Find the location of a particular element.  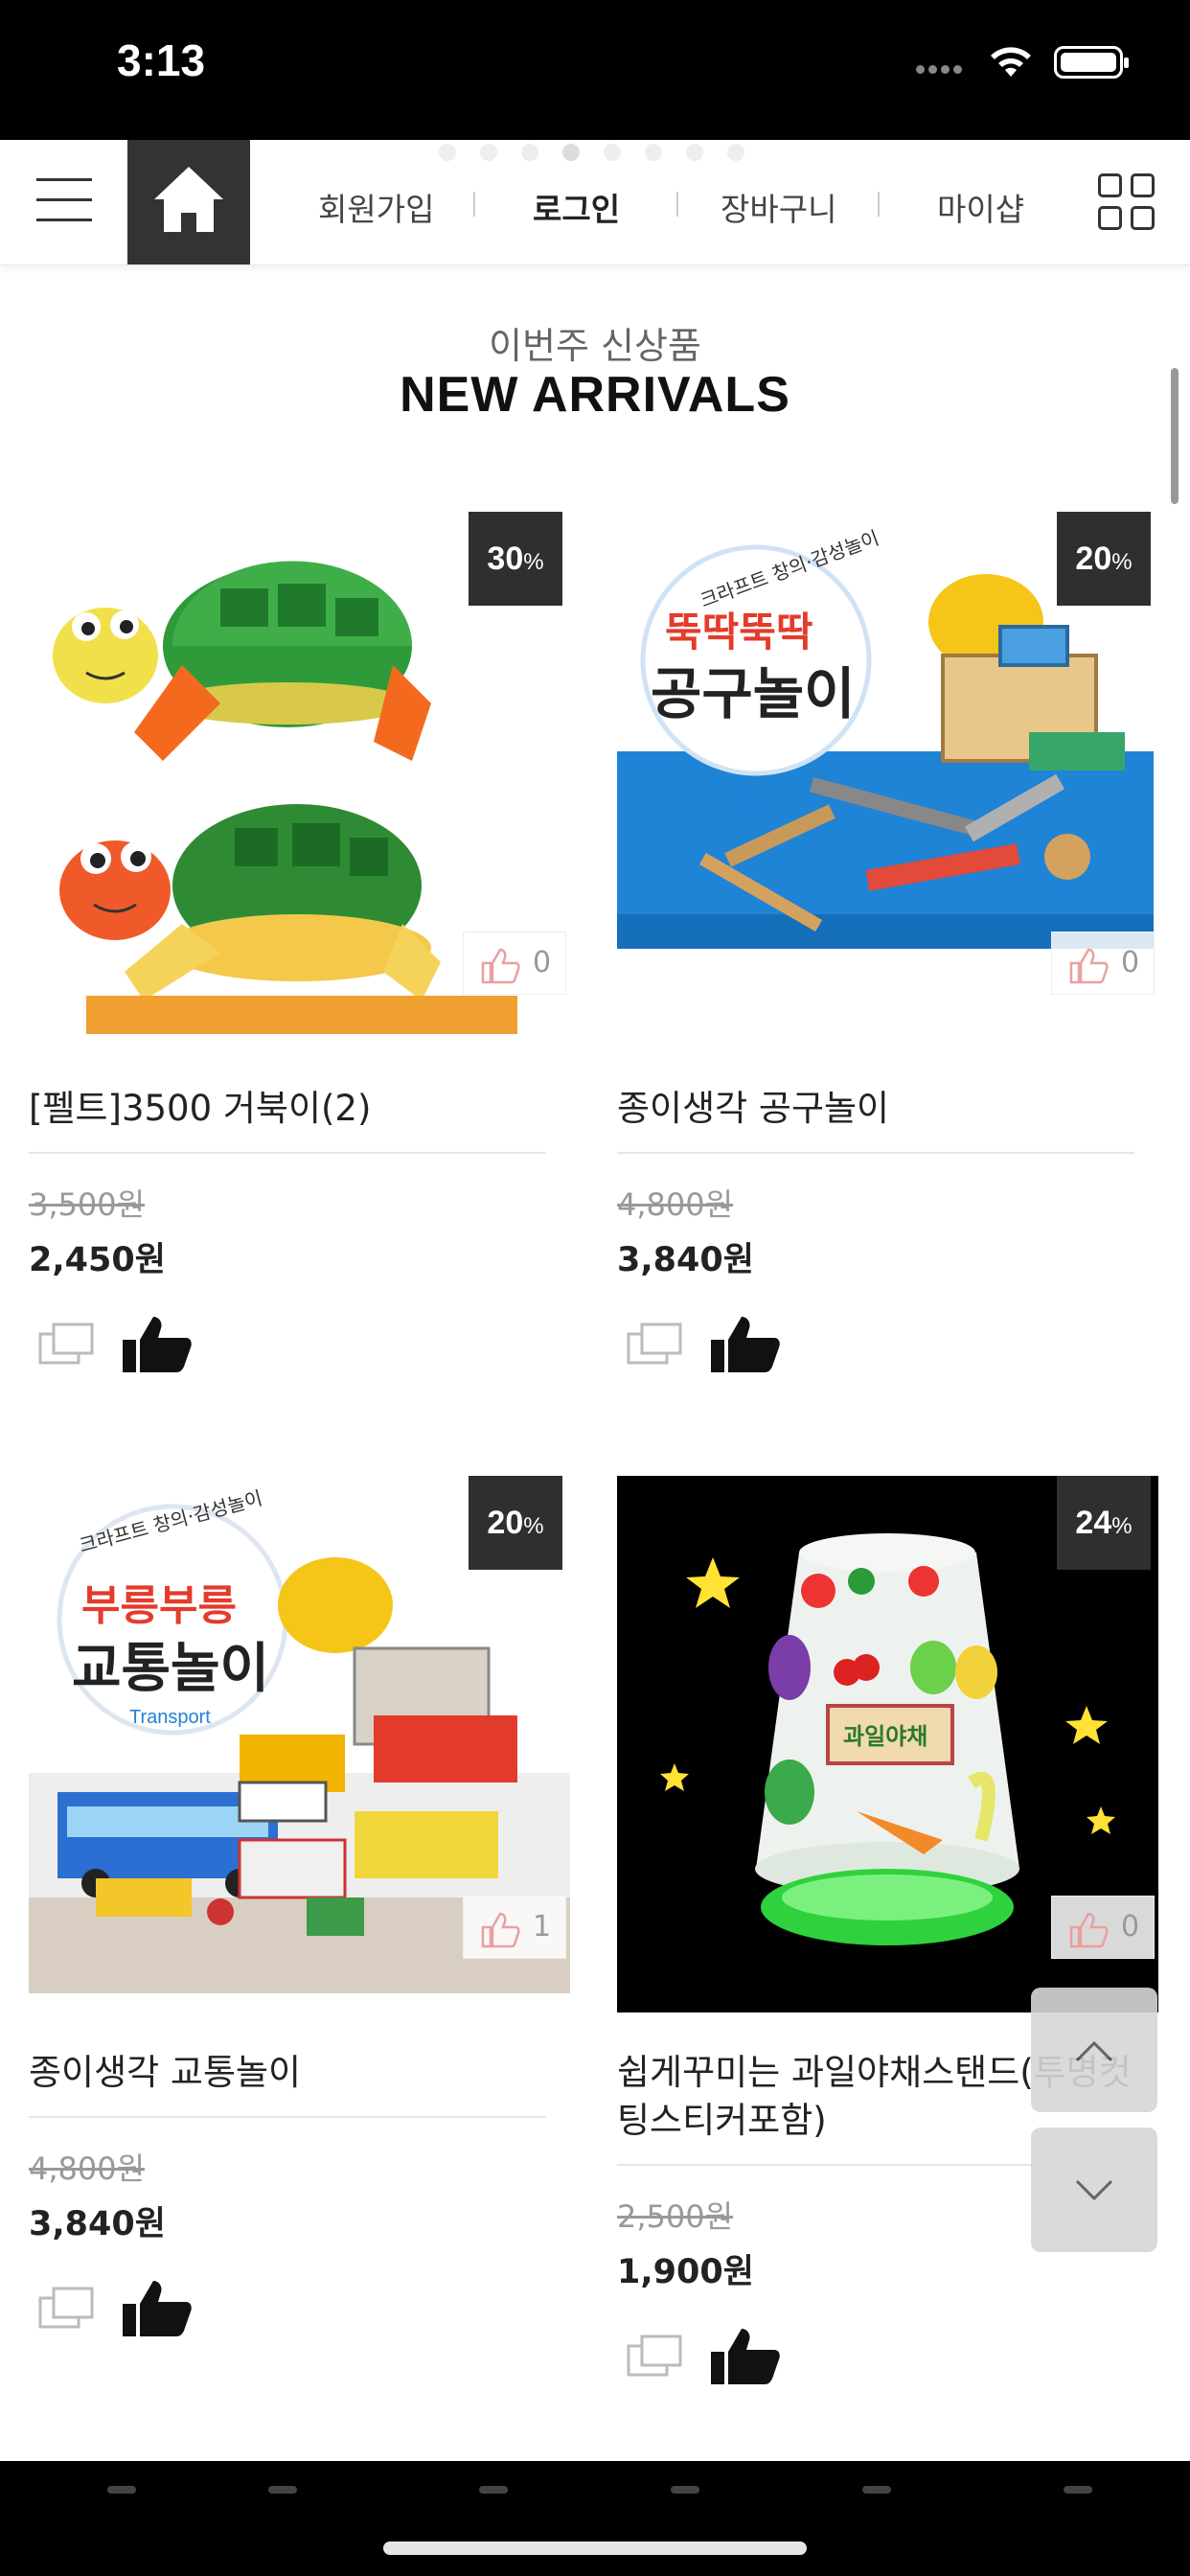

scroll-down-button is located at coordinates (1094, 2190).